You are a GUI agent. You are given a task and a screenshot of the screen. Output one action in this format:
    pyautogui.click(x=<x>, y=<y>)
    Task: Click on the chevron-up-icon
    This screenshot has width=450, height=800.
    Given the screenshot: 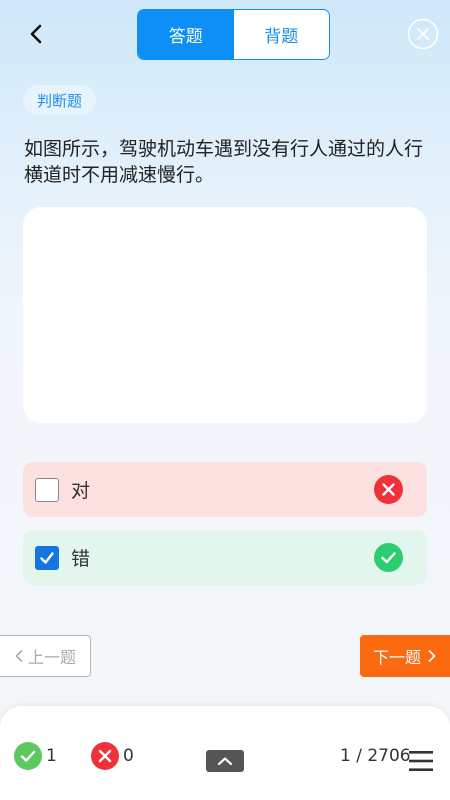 What is the action you would take?
    pyautogui.click(x=225, y=761)
    